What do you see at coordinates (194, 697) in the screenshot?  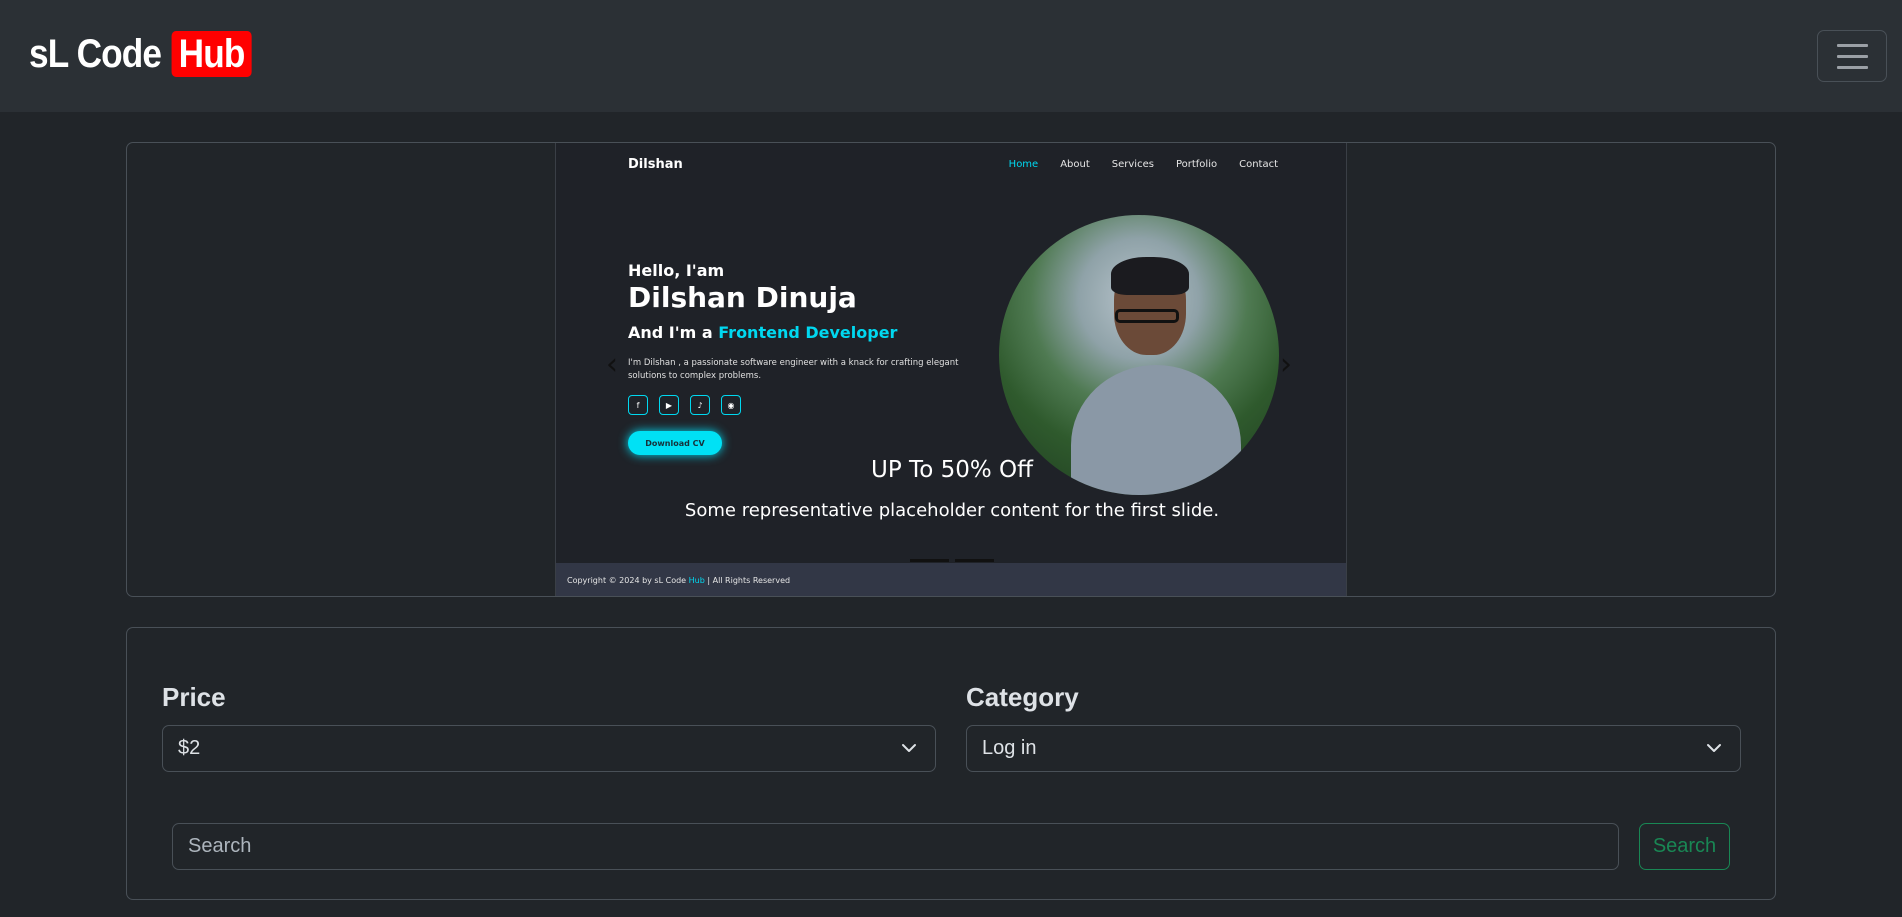 I see `price-label: Price` at bounding box center [194, 697].